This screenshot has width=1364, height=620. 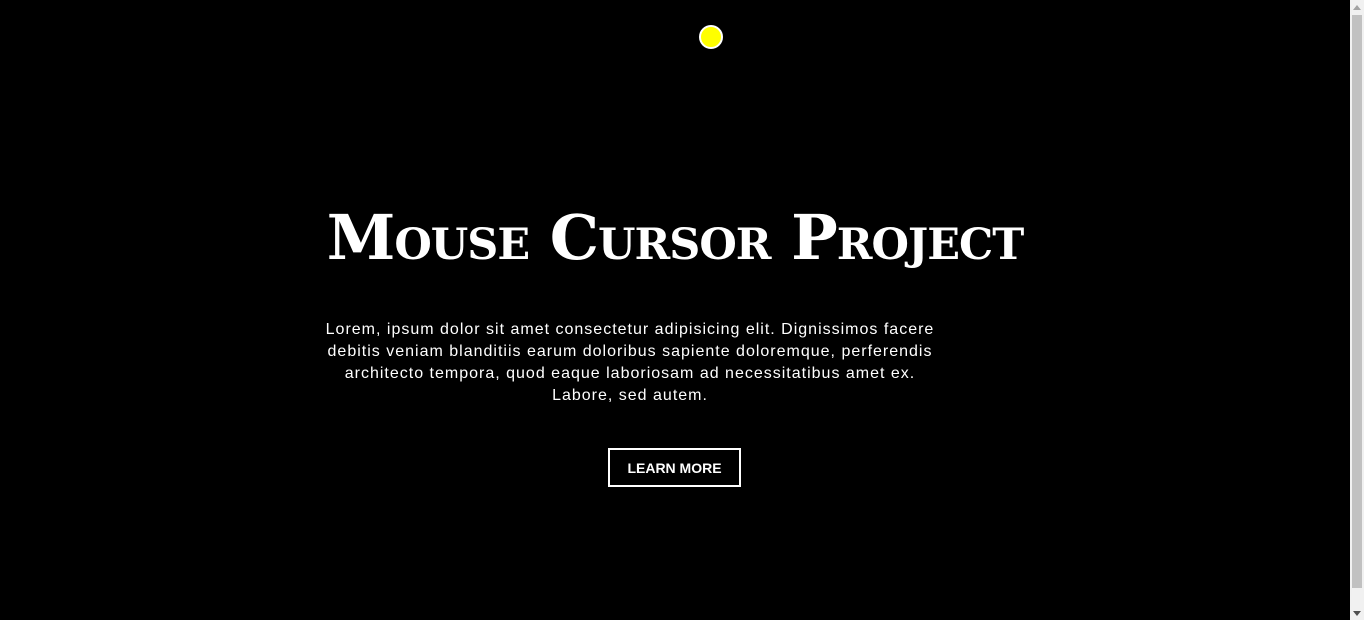 I want to click on cursor-dot-icon, so click(x=711, y=37).